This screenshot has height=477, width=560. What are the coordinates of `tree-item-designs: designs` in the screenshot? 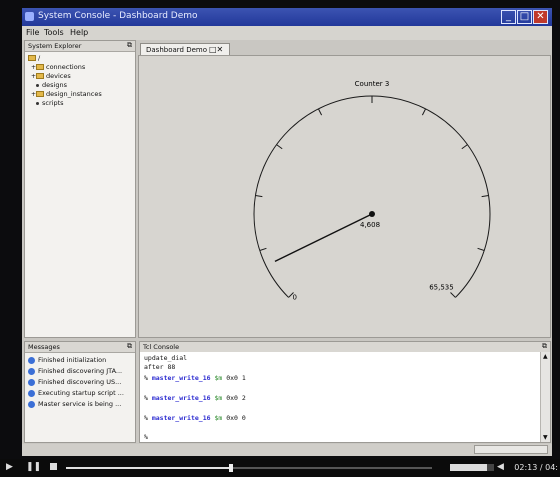 It's located at (51, 85).